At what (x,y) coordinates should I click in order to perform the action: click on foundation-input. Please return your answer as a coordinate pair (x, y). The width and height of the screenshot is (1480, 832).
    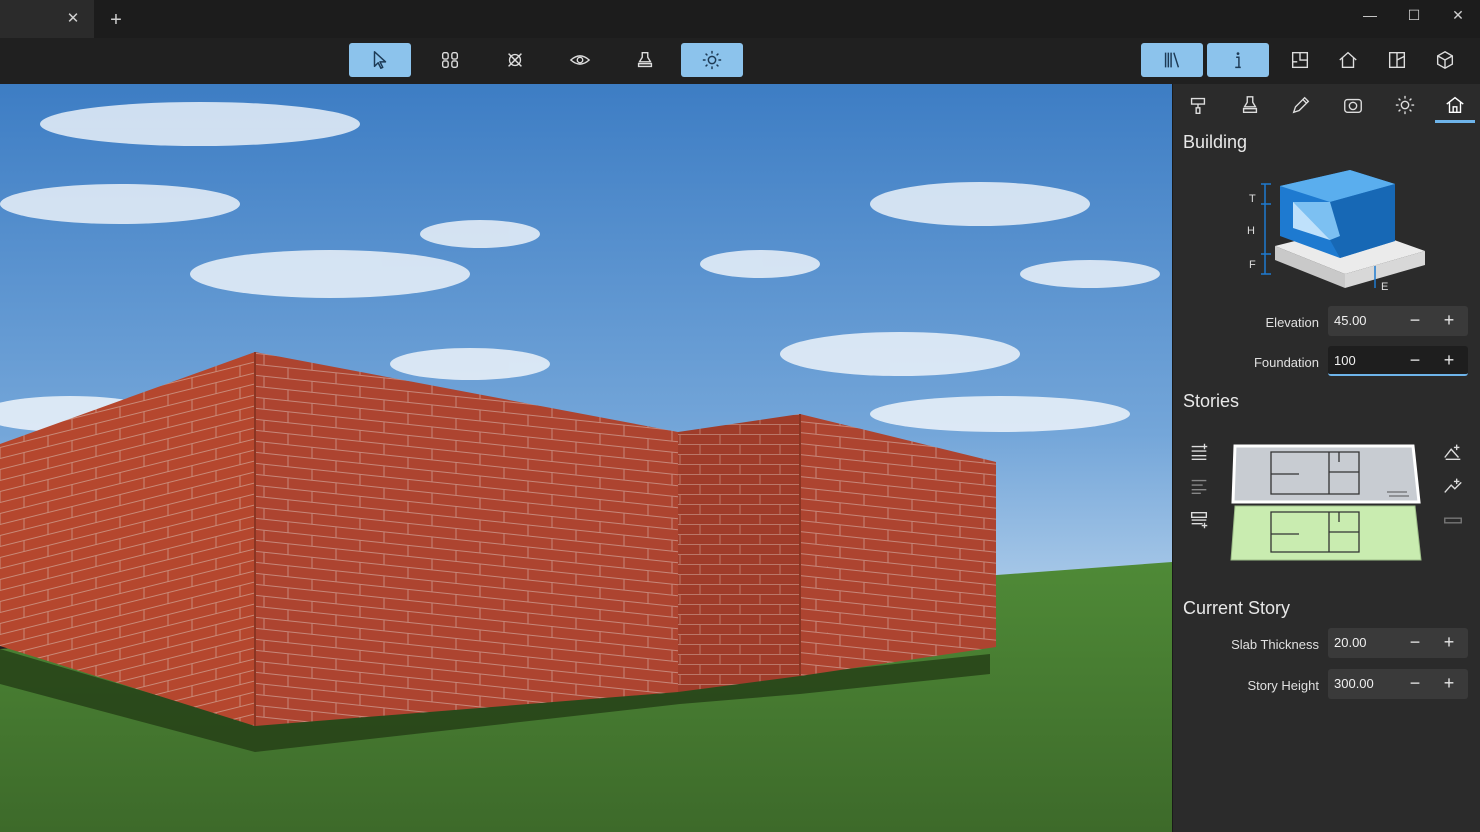
    Looking at the image, I should click on (1368, 360).